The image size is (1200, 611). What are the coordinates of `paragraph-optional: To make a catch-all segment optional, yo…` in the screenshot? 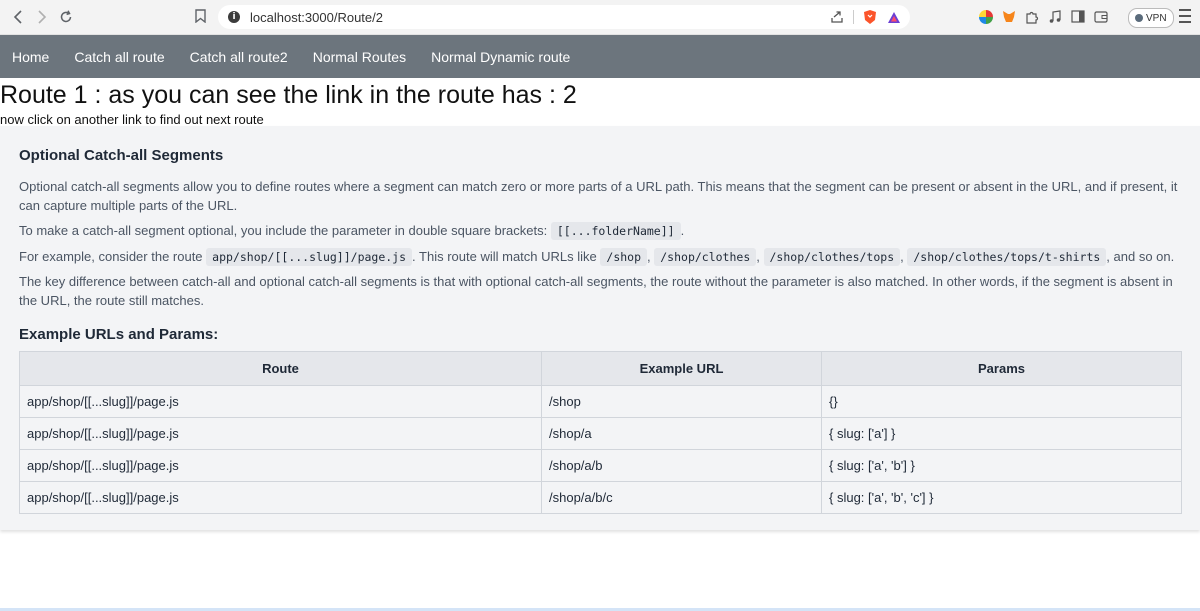 It's located at (599, 231).